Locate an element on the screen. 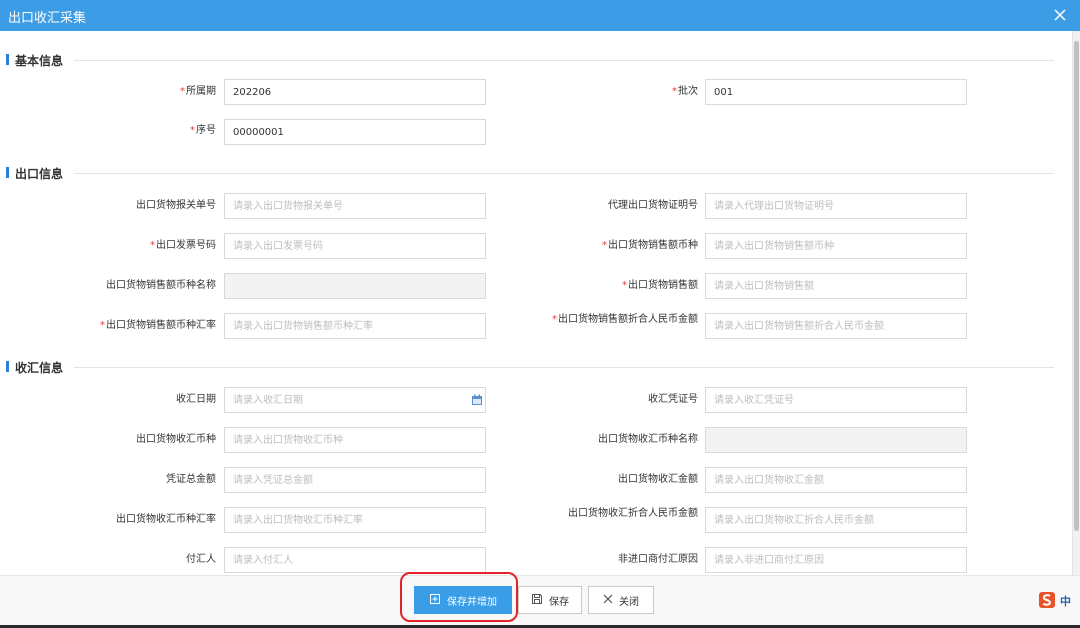 The image size is (1080, 628). section-receipt-info: 收汇信息 is located at coordinates (530, 367).